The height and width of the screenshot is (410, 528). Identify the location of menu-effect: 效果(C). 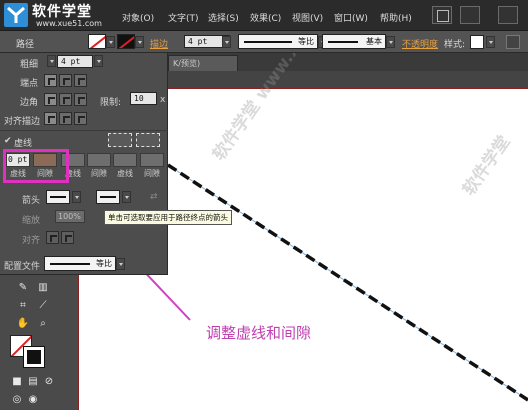
(265, 17).